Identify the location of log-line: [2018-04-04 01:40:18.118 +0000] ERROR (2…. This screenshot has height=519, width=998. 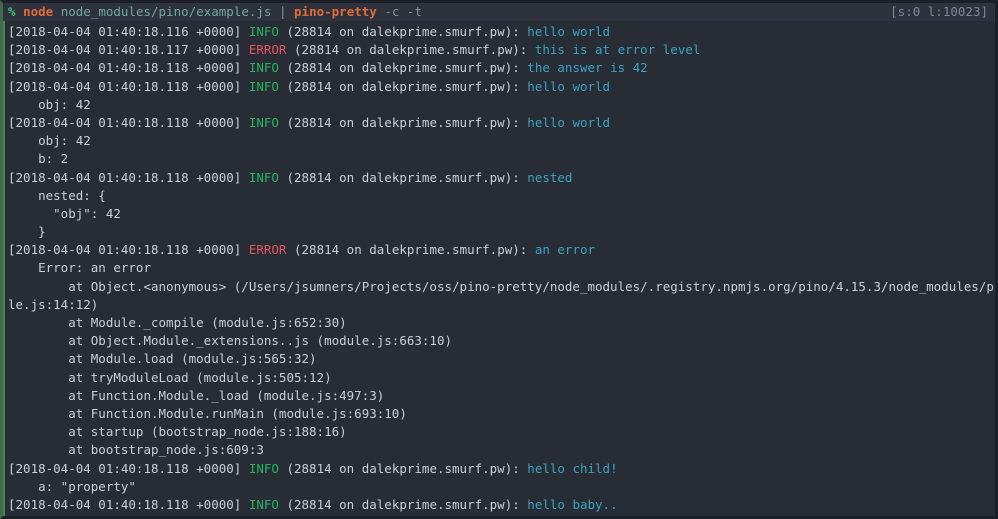
(501, 250).